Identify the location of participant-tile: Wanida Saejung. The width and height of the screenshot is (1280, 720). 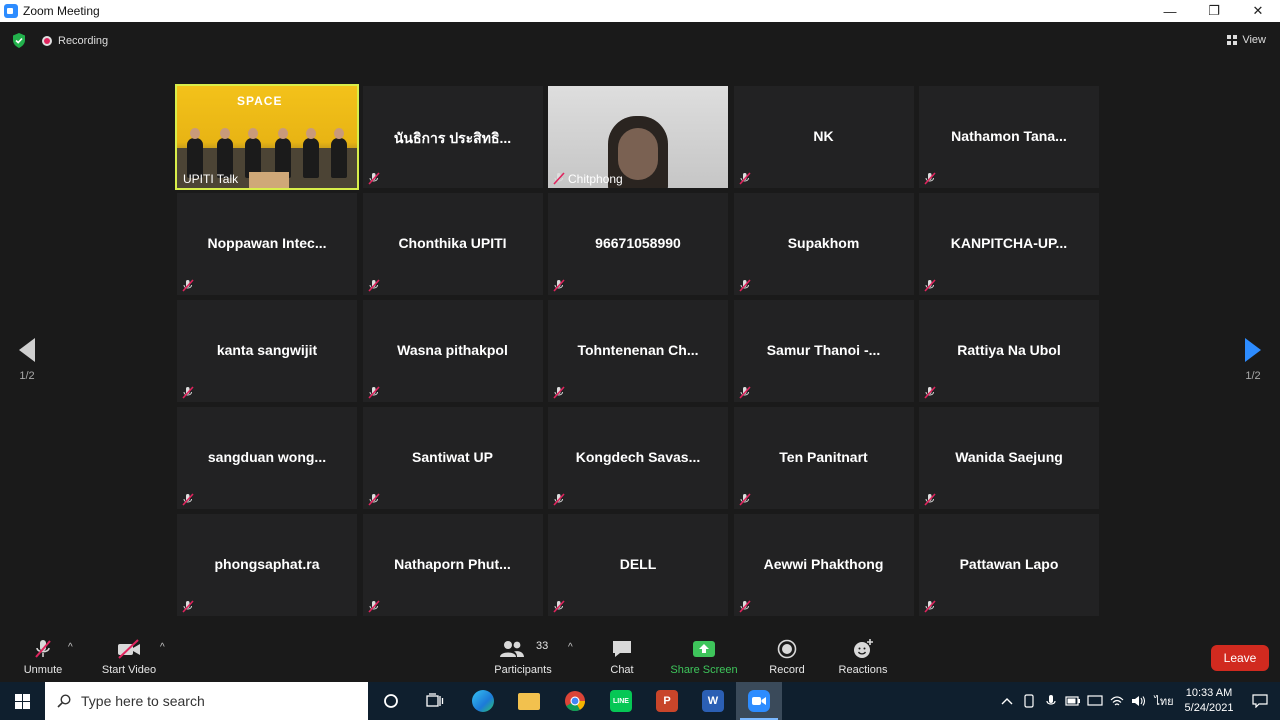
(1009, 458).